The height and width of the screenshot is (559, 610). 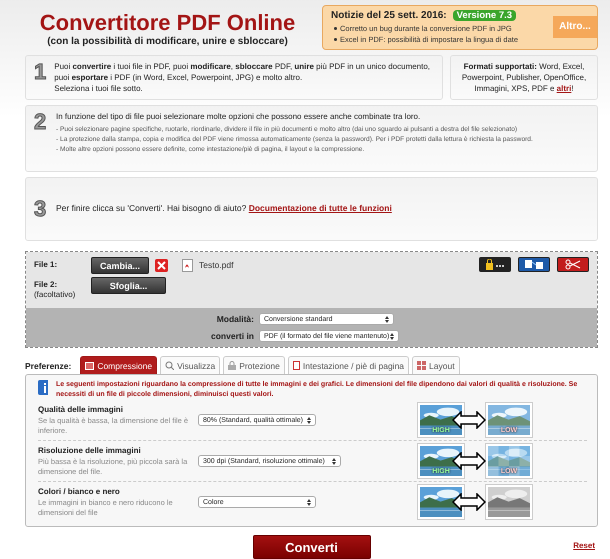 I want to click on lock-icon, so click(x=232, y=365).